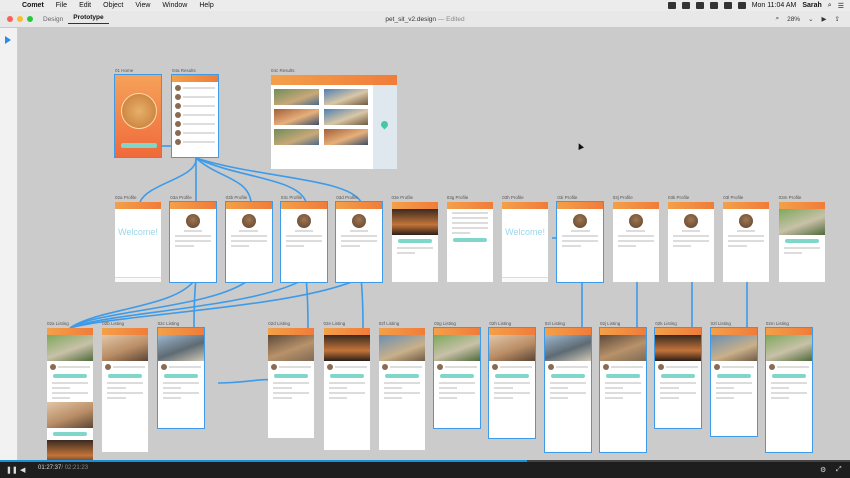 The height and width of the screenshot is (478, 850). Describe the element at coordinates (824, 19) in the screenshot. I see `play-preview-icon: ▶` at that location.